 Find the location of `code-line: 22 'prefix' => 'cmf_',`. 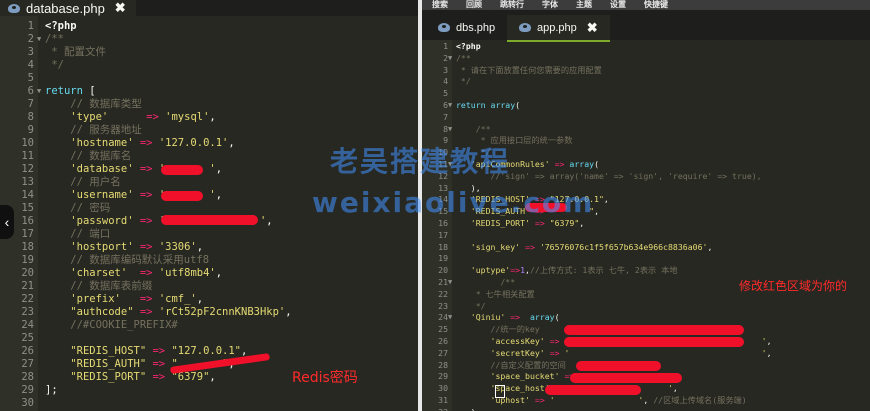

code-line: 22 'prefix' => 'cmf_', is located at coordinates (209, 299).